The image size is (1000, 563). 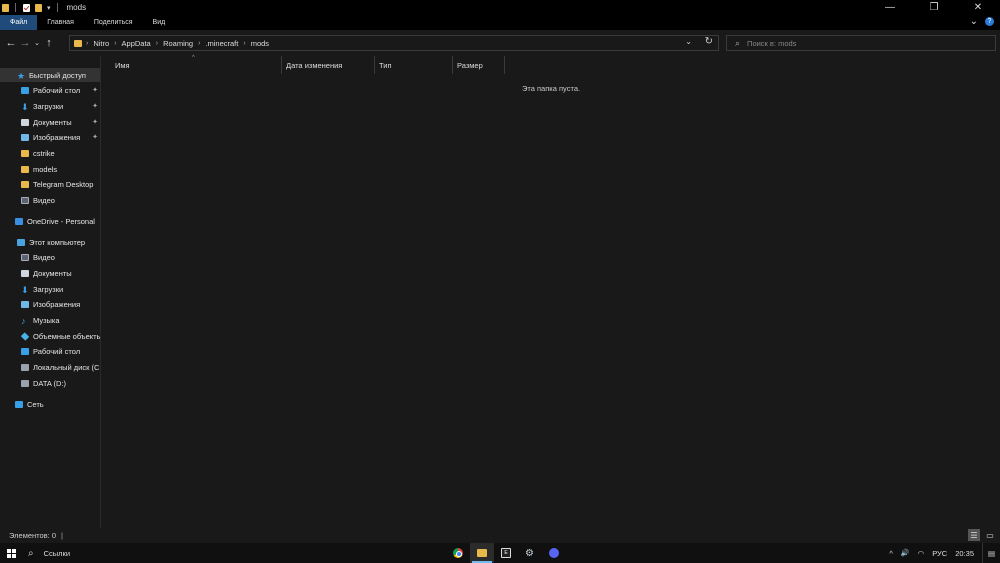 What do you see at coordinates (50, 320) in the screenshot?
I see `sidebar-item-music: ♪ Музыка` at bounding box center [50, 320].